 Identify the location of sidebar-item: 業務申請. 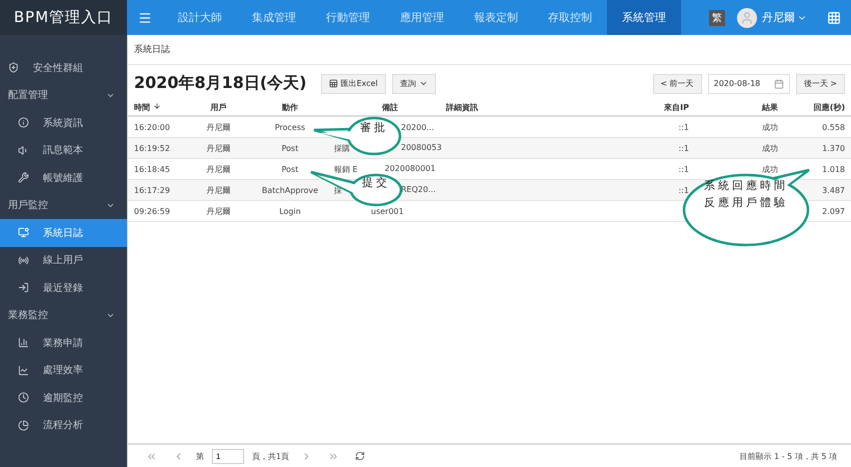
(63, 342).